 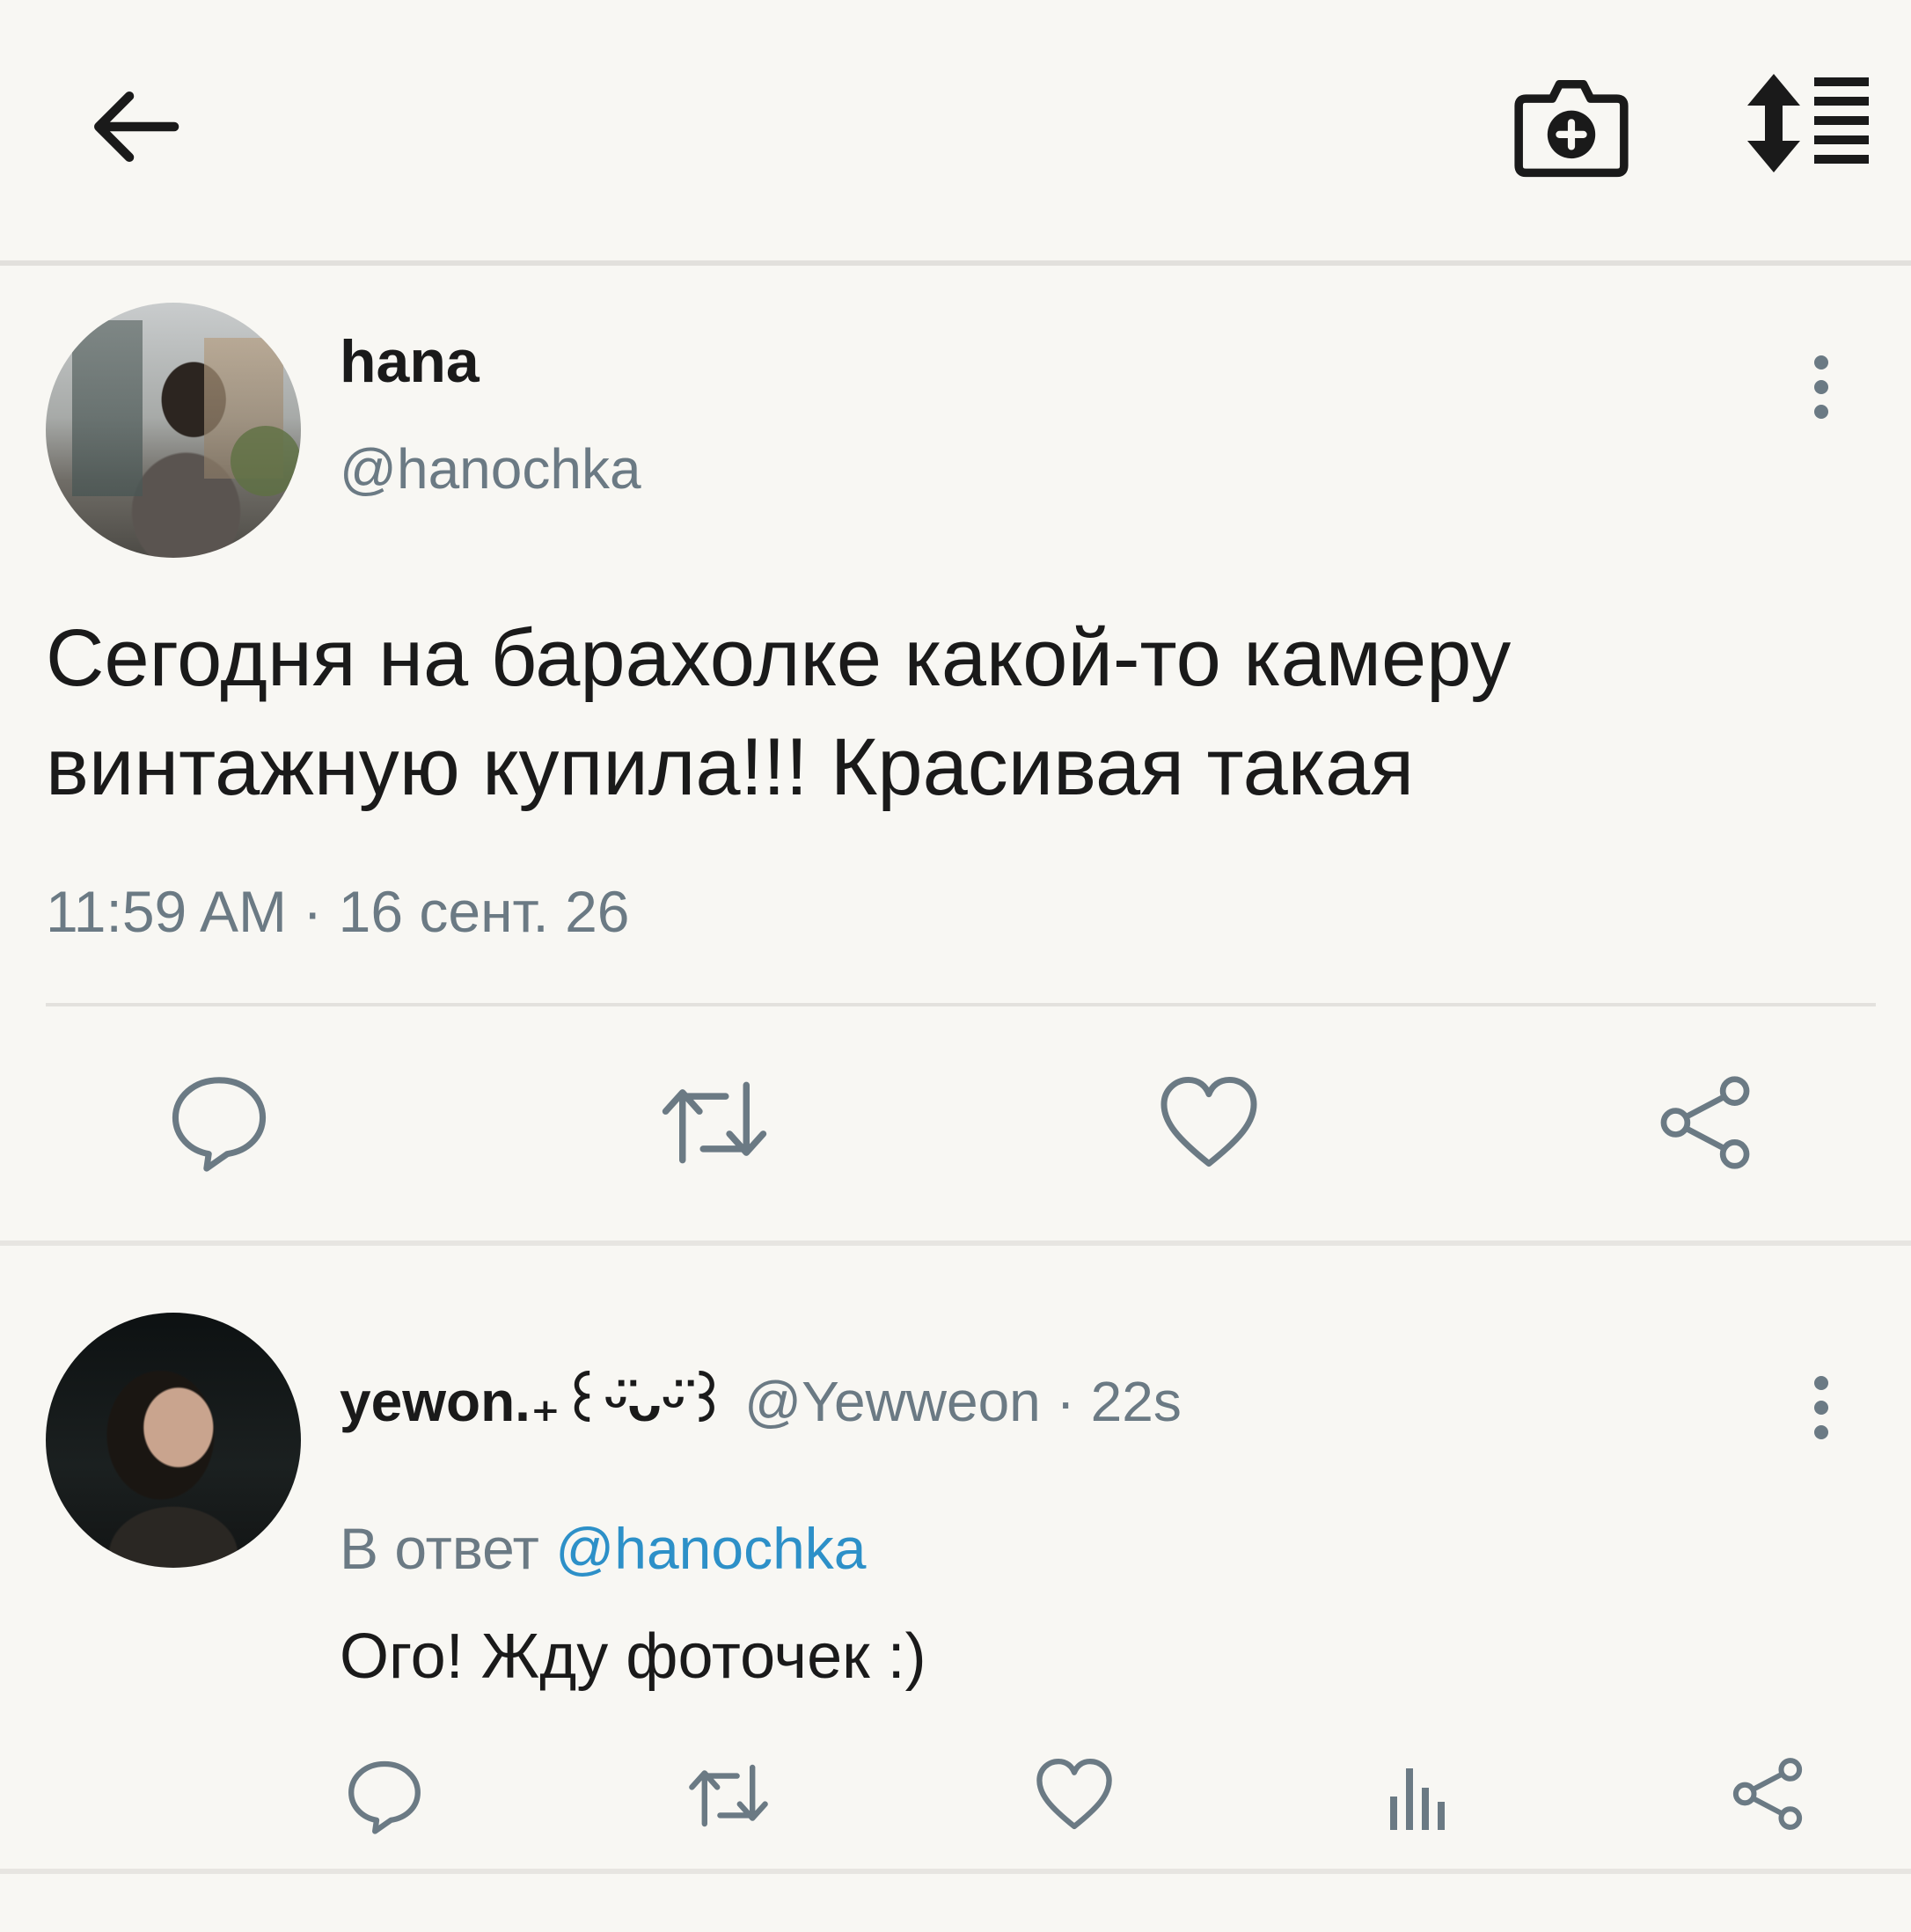 I want to click on in-reply-mention-link: @hanochka, so click(x=710, y=1548).